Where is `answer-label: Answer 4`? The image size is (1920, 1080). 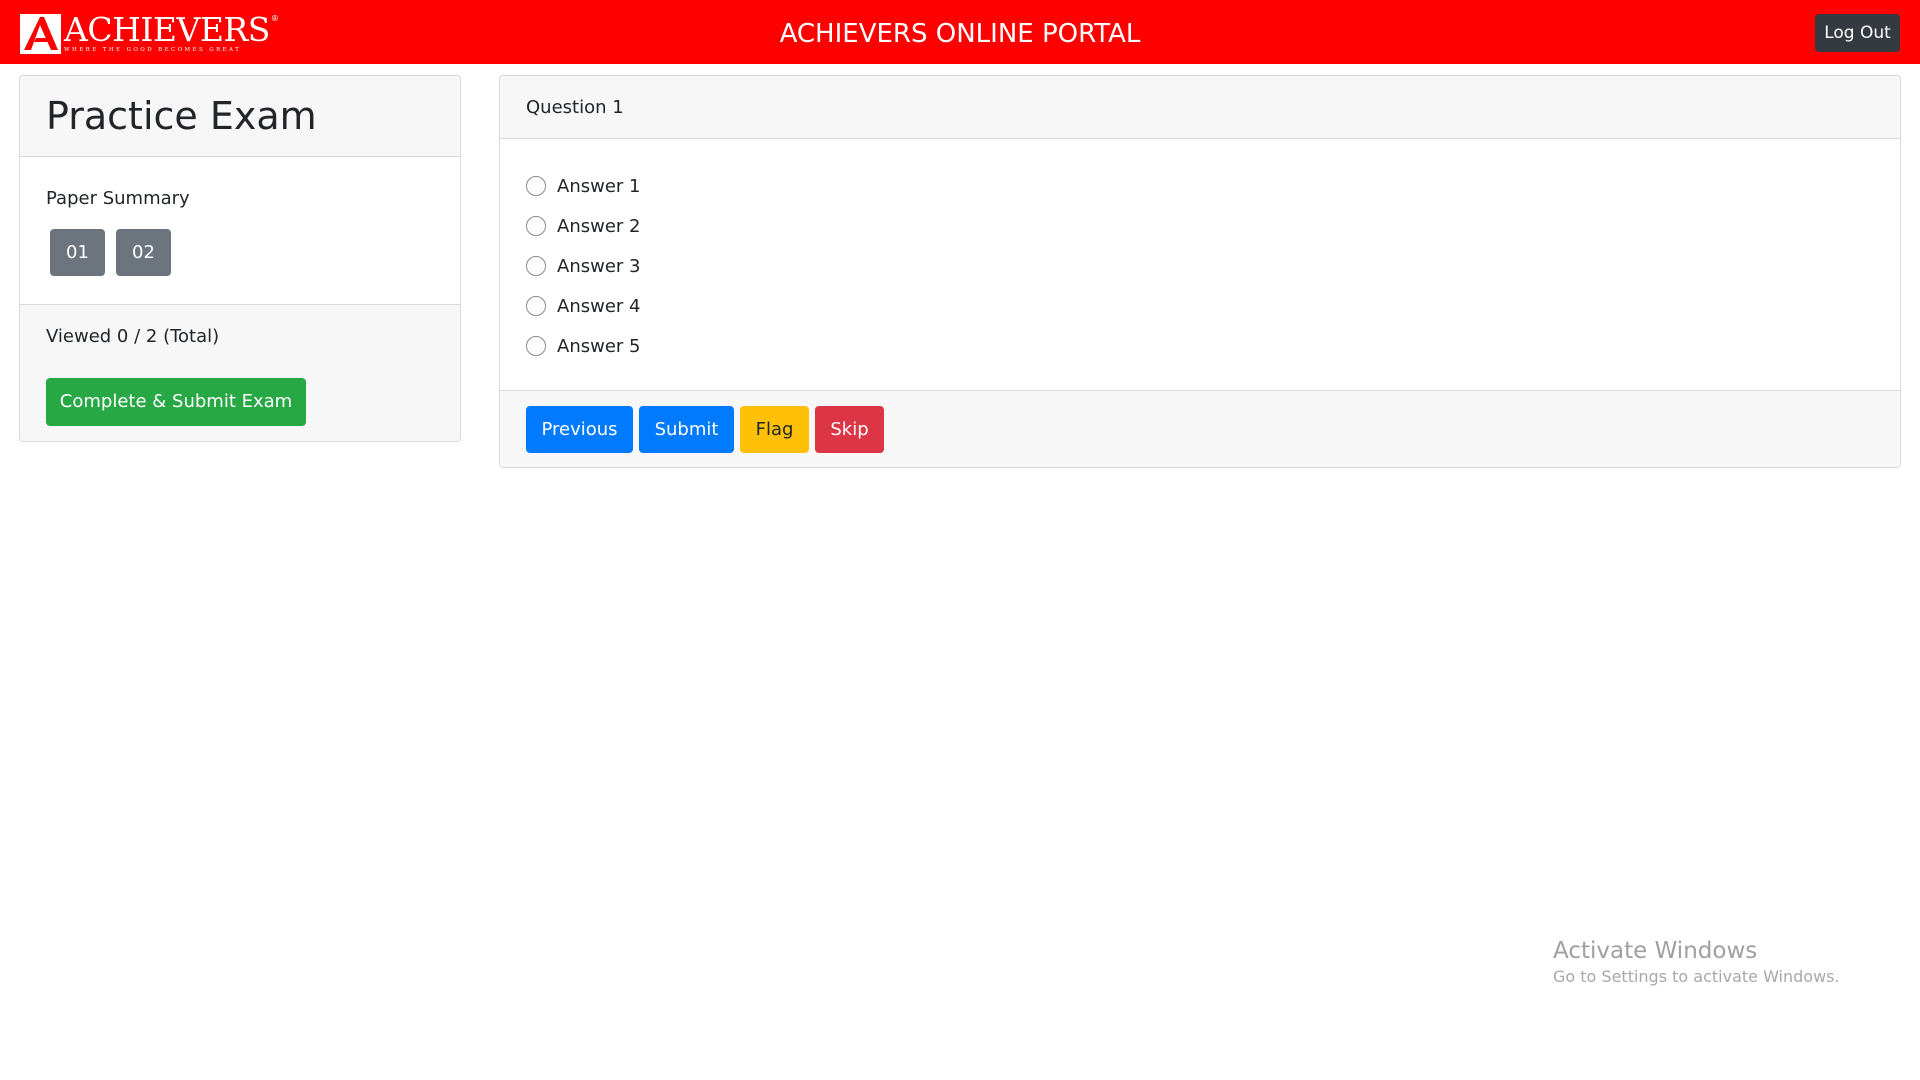
answer-label: Answer 4 is located at coordinates (599, 306).